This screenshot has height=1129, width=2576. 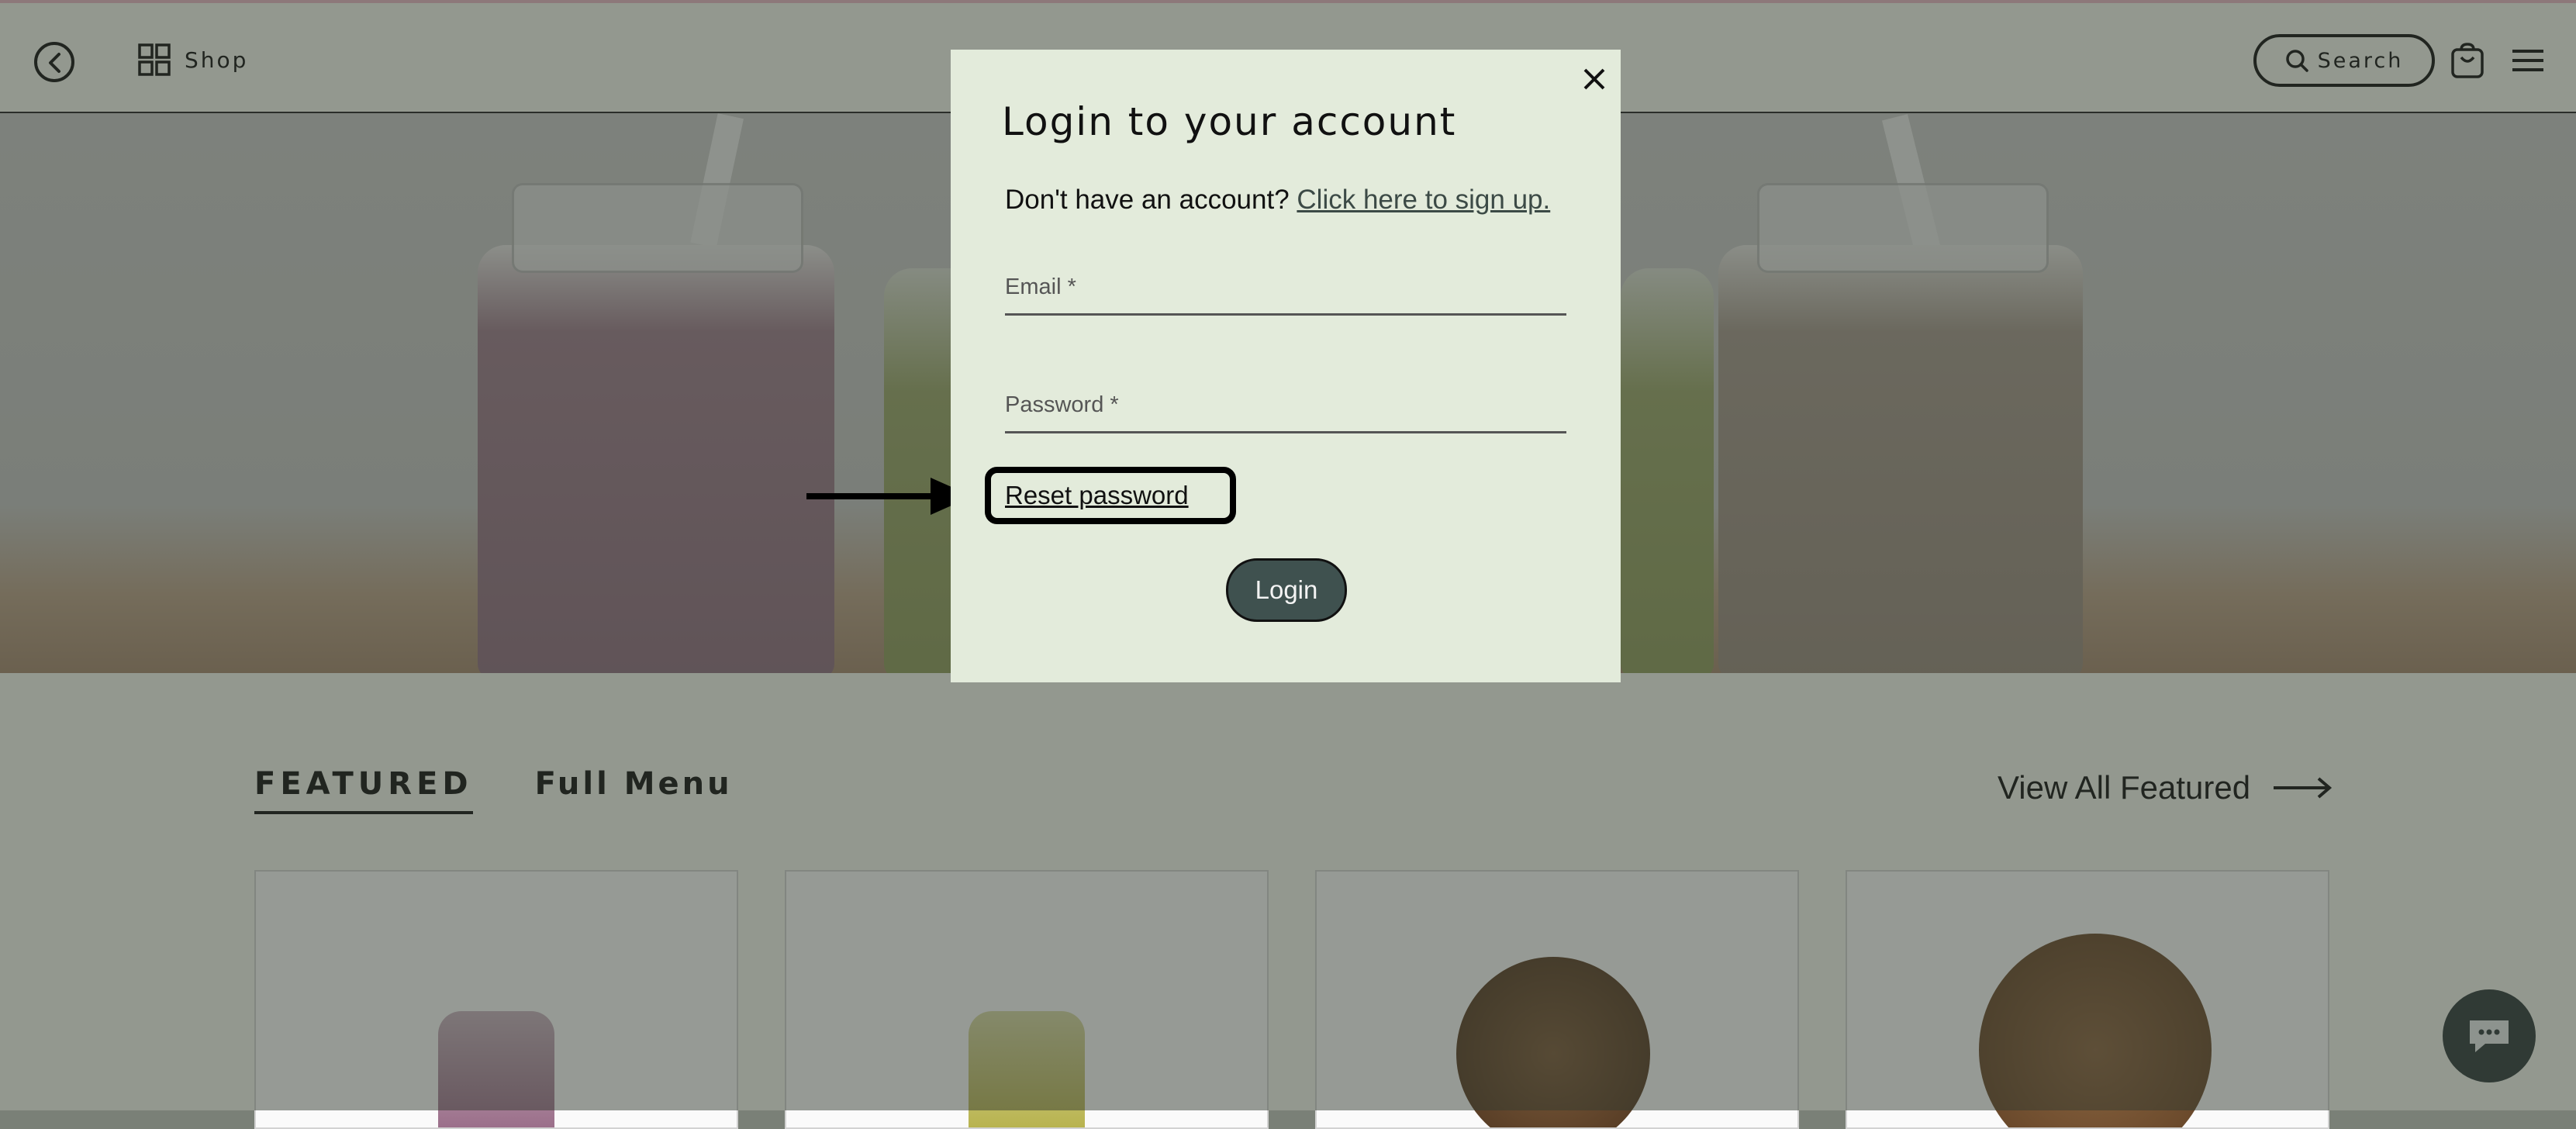 What do you see at coordinates (1062, 404) in the screenshot?
I see `password-label: Password *` at bounding box center [1062, 404].